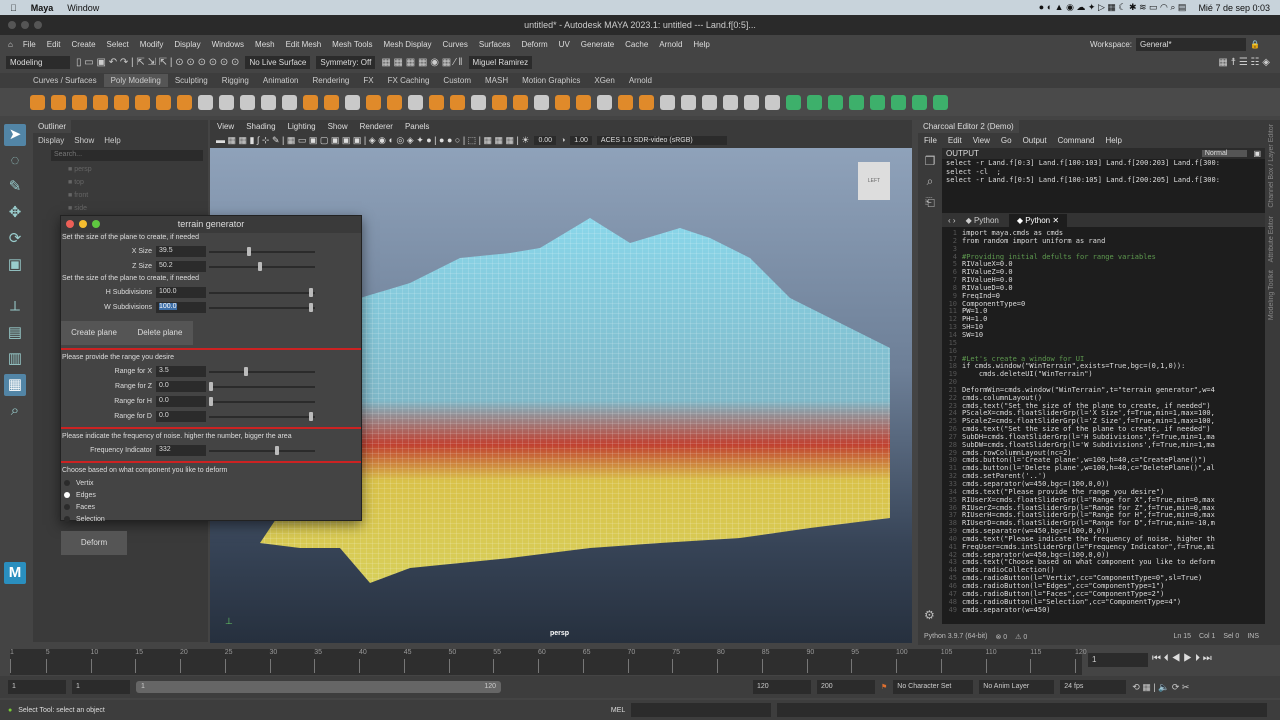 Image resolution: width=1280 pixels, height=720 pixels. Describe the element at coordinates (211, 495) in the screenshot. I see `radio-edges: Edges` at that location.